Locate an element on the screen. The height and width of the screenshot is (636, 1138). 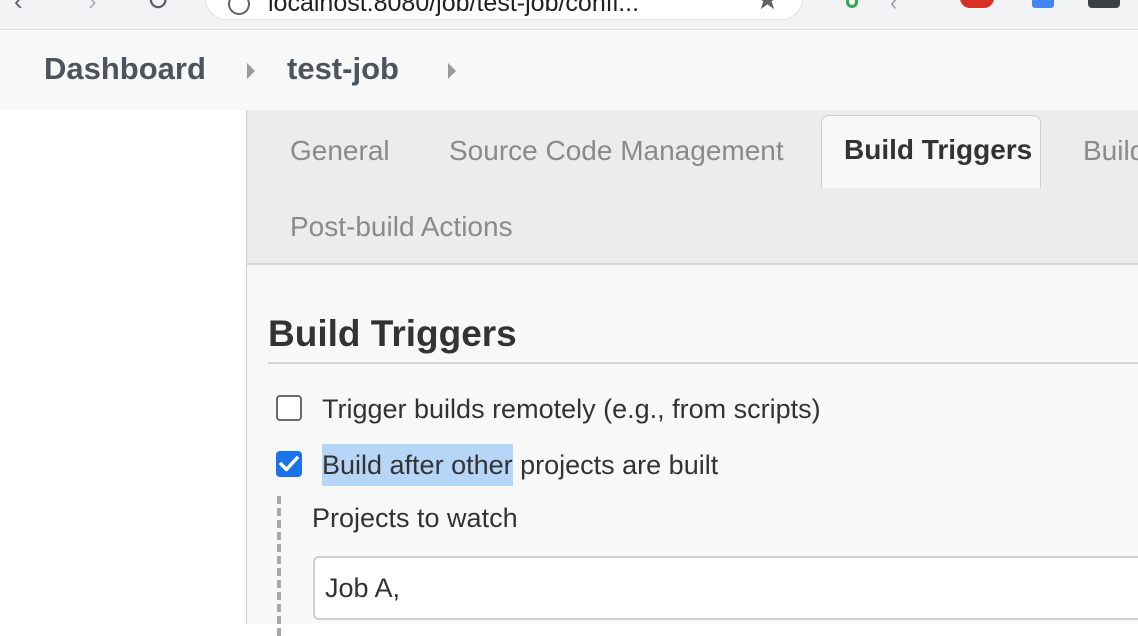
back-arrow-icon: ‹ is located at coordinates (18, 8).